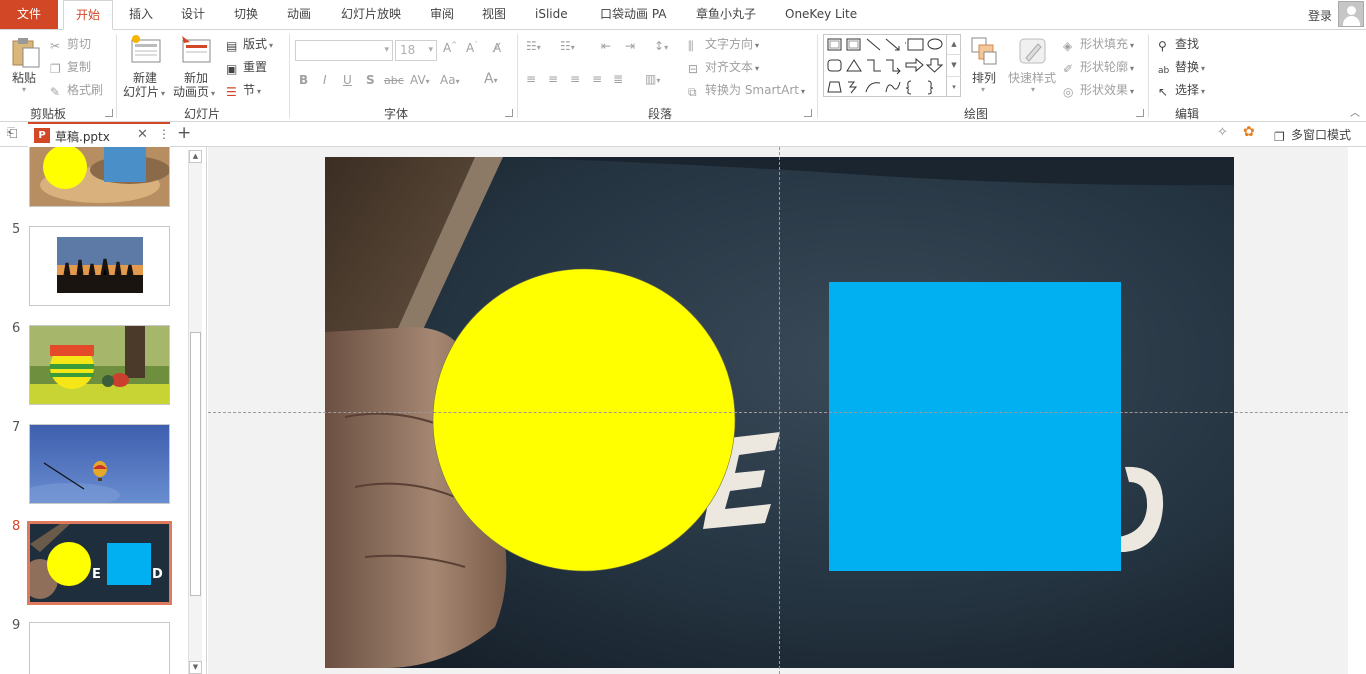 The height and width of the screenshot is (674, 1366). What do you see at coordinates (193, 14) in the screenshot?
I see `tab-design: 设计` at bounding box center [193, 14].